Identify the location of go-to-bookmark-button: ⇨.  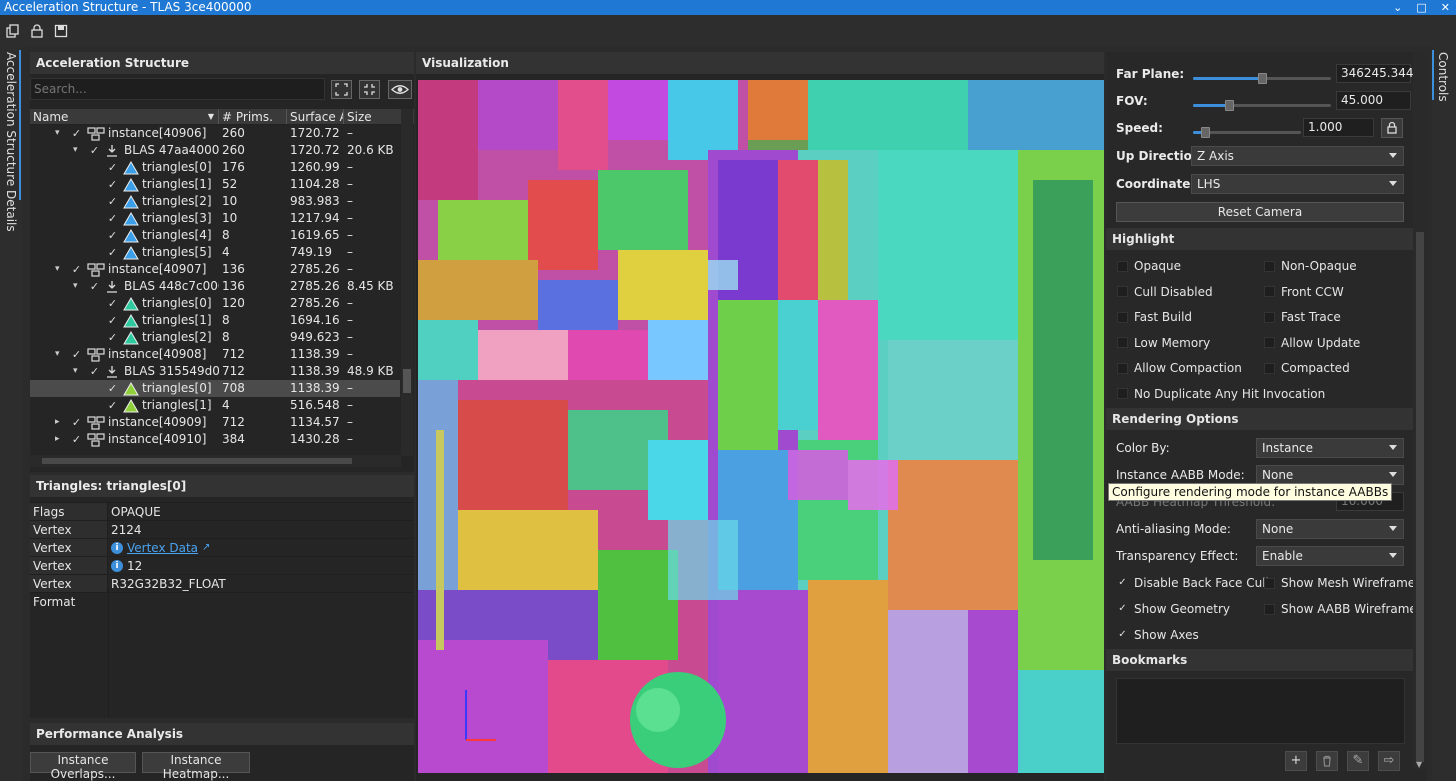
(1389, 761).